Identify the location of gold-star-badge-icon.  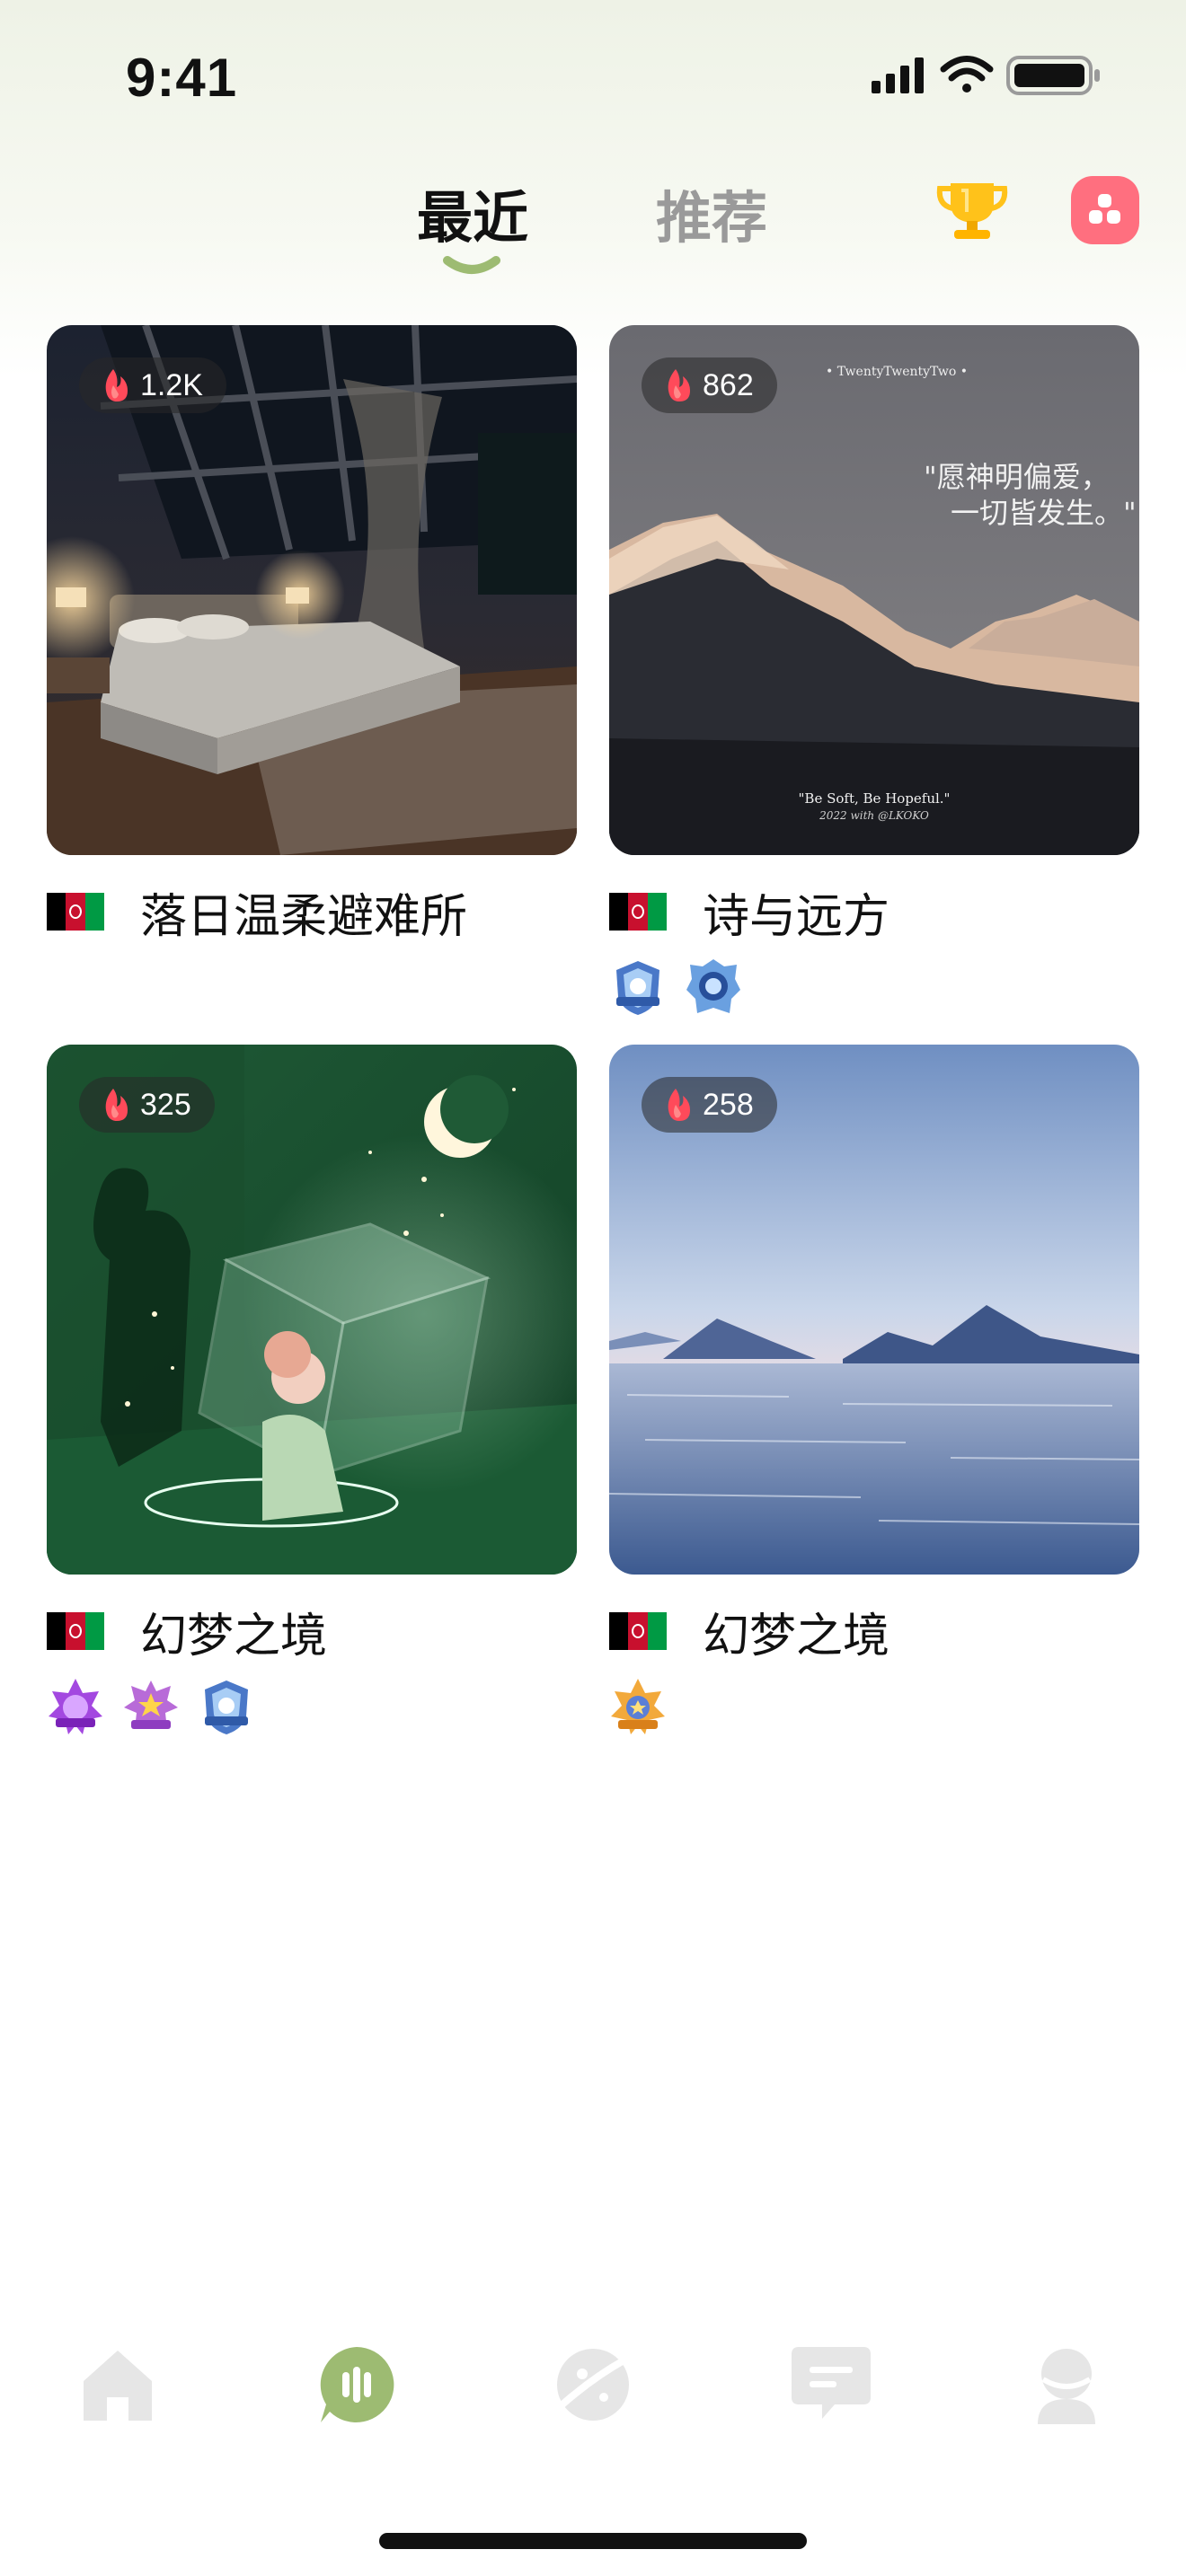
(638, 1706).